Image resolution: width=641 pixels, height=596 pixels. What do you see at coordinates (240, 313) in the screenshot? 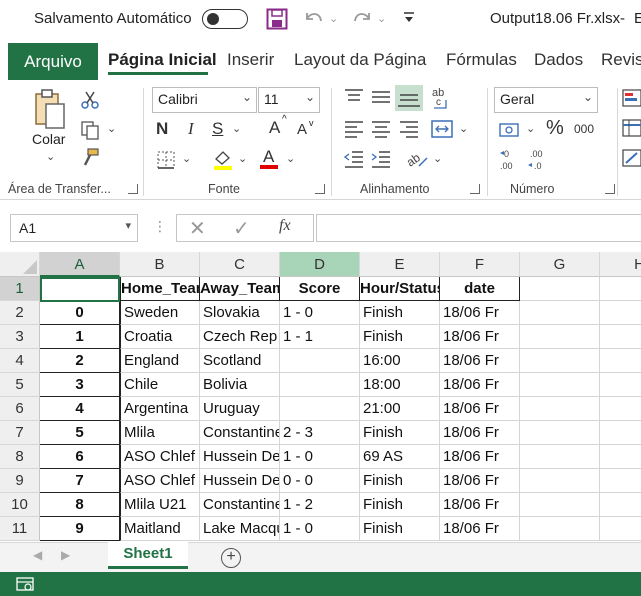
I see `cell-c2: Slovakia` at bounding box center [240, 313].